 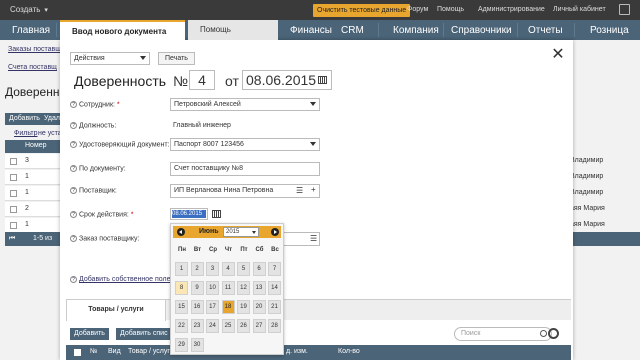 What do you see at coordinates (245, 144) in the screenshot?
I see `id-document-select: Паспорт 8007 123456` at bounding box center [245, 144].